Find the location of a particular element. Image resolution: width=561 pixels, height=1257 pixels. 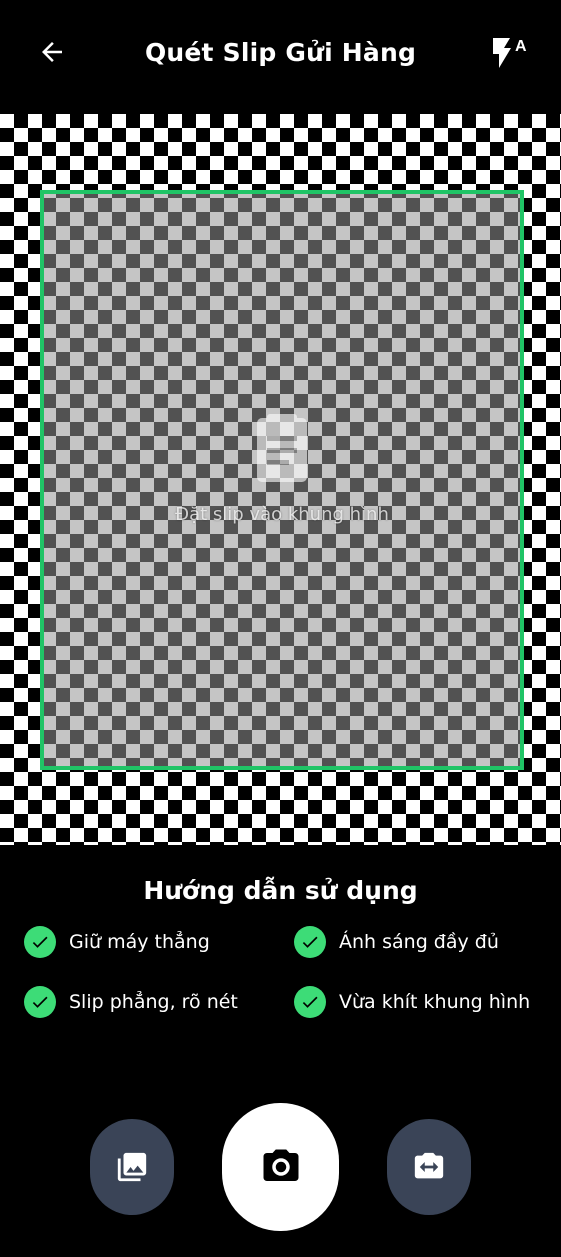

switch-camera-button is located at coordinates (429, 1167).